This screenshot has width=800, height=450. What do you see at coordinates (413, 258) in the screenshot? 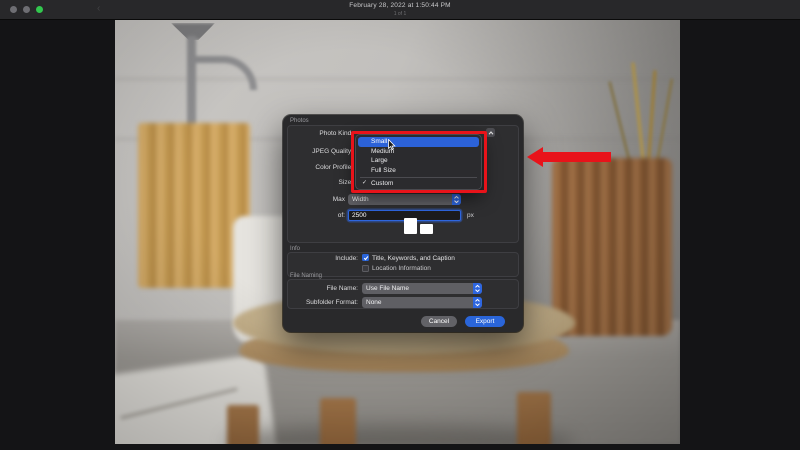
I see `title-keywords-label: Title, Keywords, and Caption` at bounding box center [413, 258].